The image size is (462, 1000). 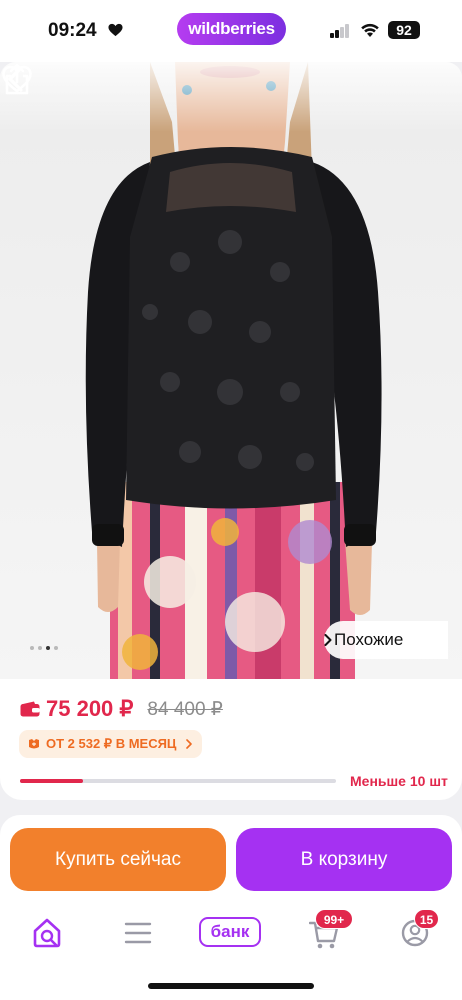 I want to click on installment-badge: ОТ 2 532 ₽ В МЕСЯЦ, so click(x=111, y=744).